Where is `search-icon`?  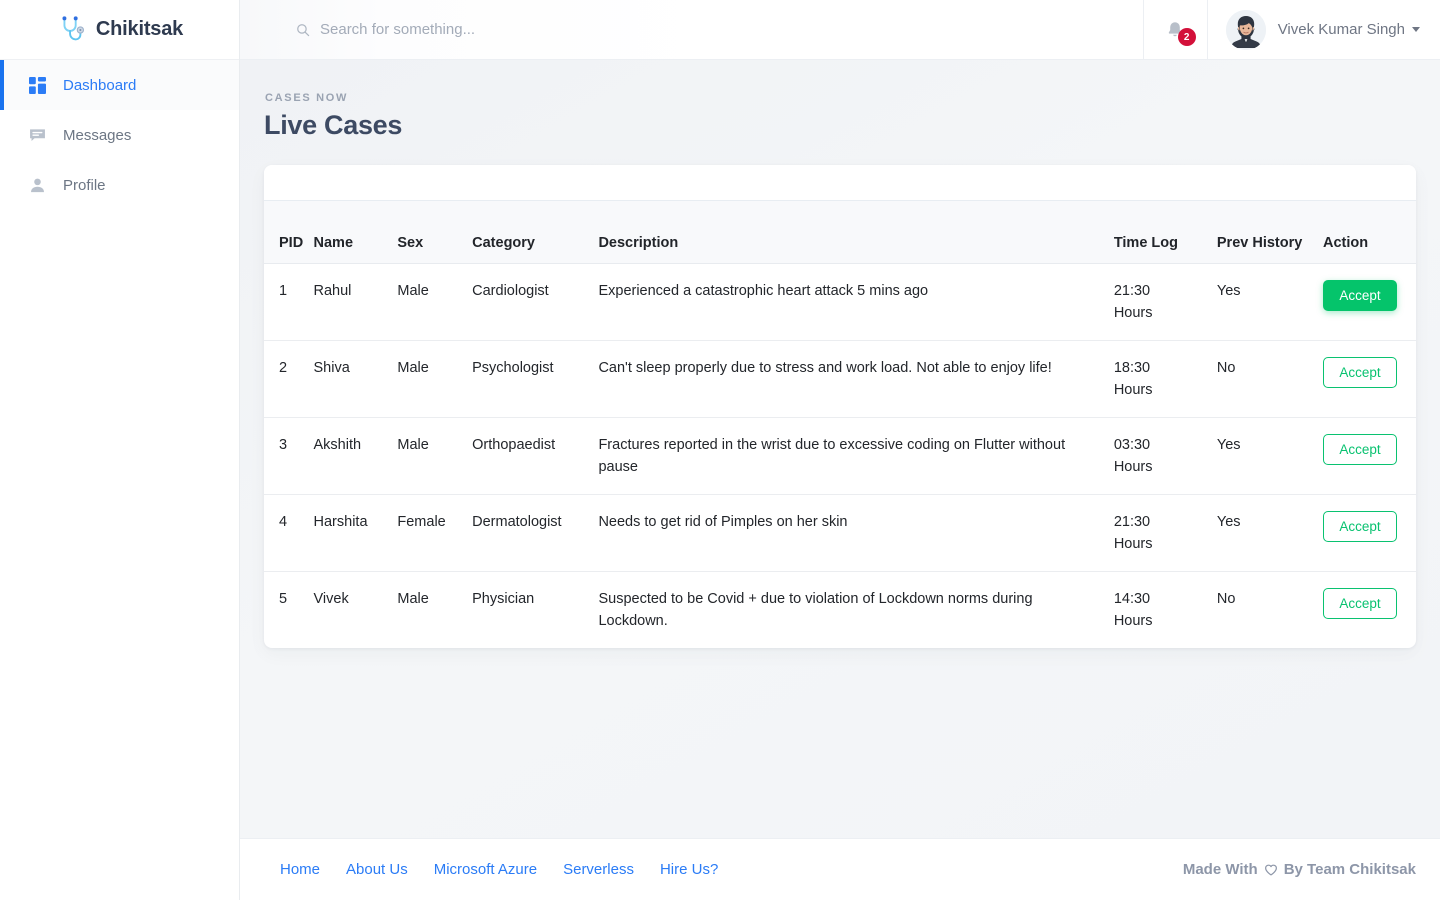 search-icon is located at coordinates (303, 30).